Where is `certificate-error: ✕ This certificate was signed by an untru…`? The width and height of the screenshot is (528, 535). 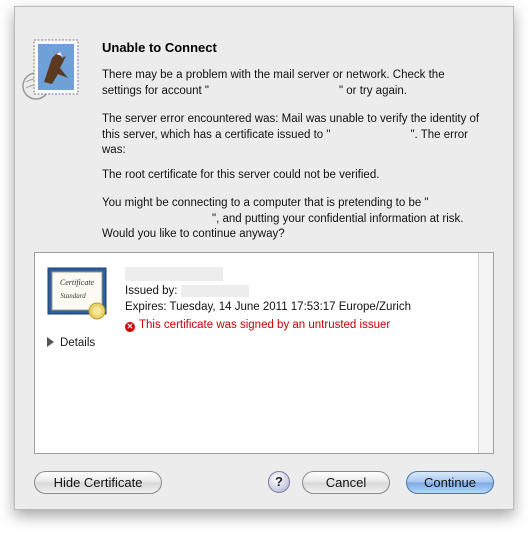
certificate-error: ✕ This certificate was signed by an untru… is located at coordinates (258, 325).